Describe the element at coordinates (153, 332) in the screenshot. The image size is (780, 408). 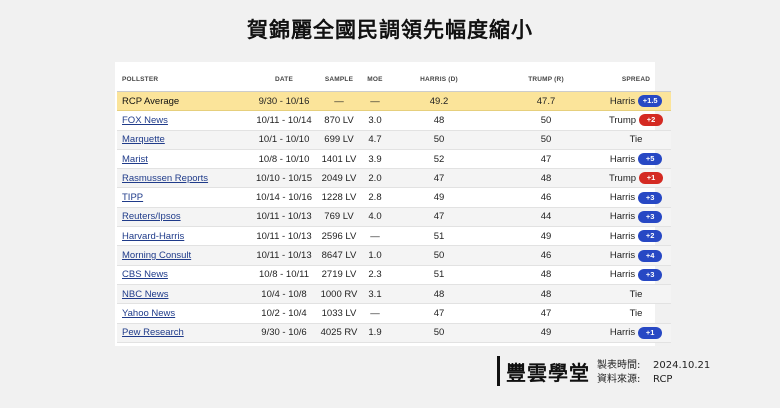
I see `pollster-link: Pew Research` at that location.